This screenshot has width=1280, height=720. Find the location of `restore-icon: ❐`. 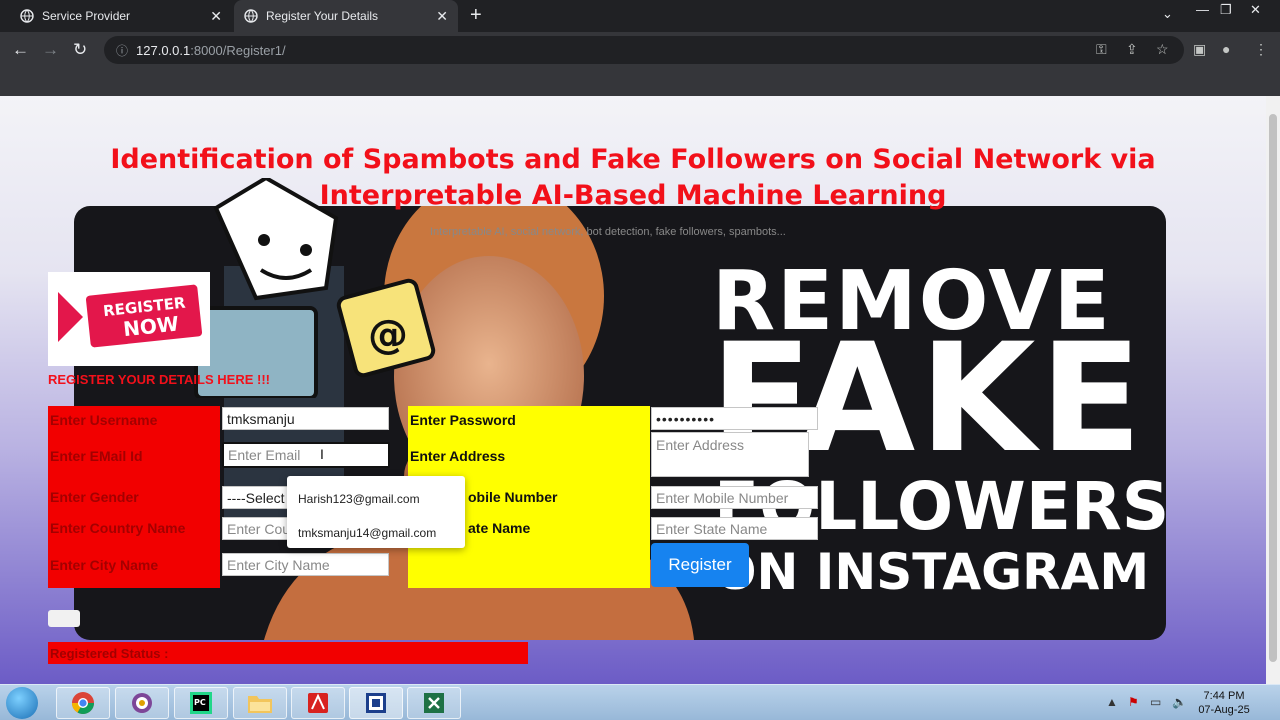

restore-icon: ❐ is located at coordinates (1226, 10).